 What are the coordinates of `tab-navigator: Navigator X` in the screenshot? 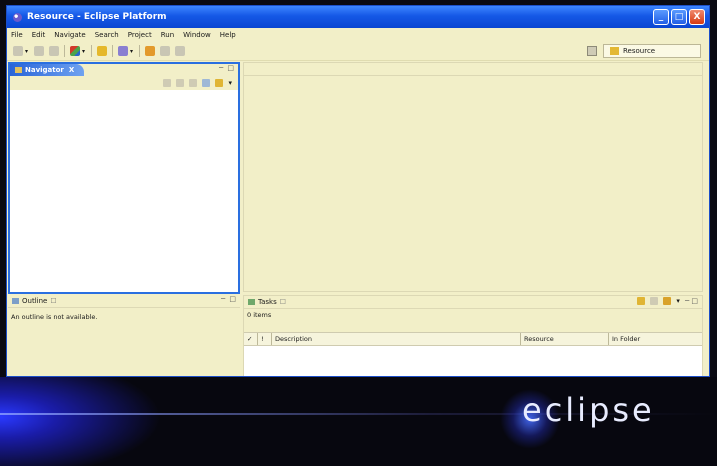 It's located at (47, 70).